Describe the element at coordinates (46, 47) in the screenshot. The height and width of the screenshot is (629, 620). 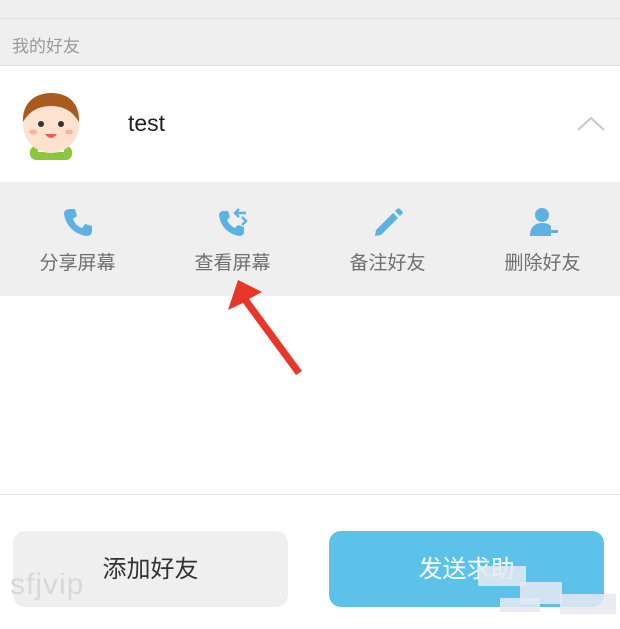
I see `section-title: 我的好友` at that location.